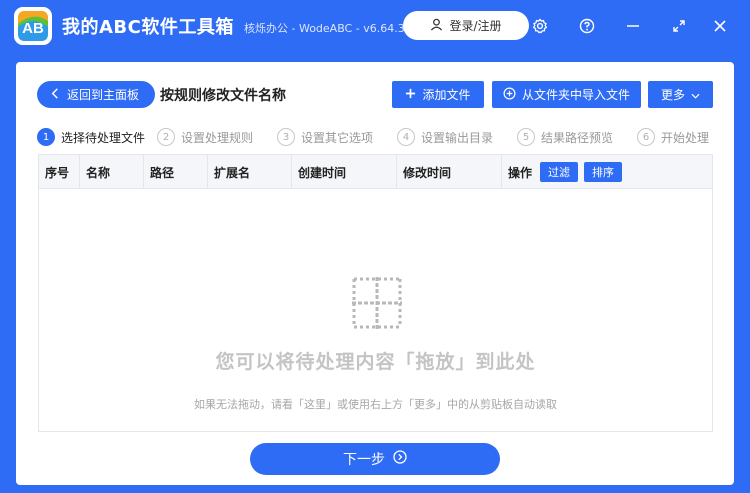  What do you see at coordinates (685, 137) in the screenshot?
I see `step-label: 开始处理` at bounding box center [685, 137].